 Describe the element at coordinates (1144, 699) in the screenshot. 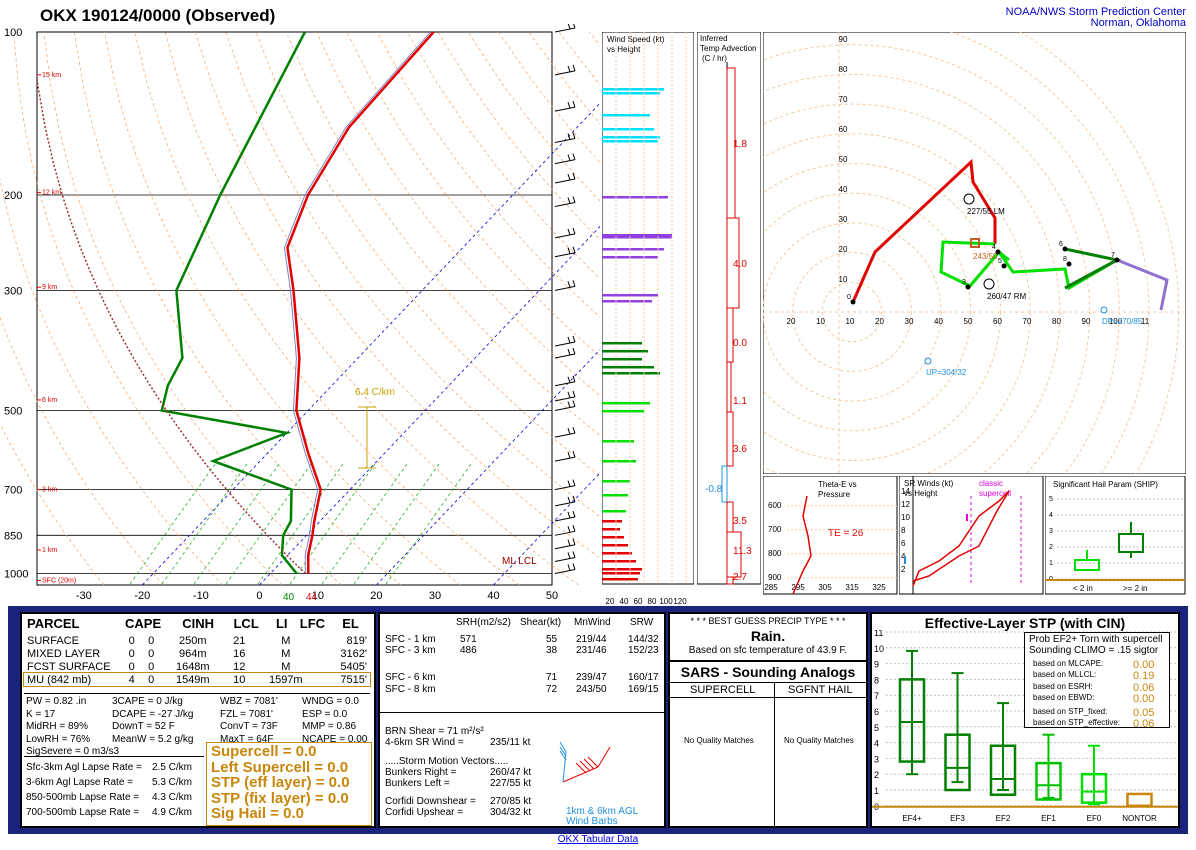

I see `stp-prob-row: 0.00` at that location.